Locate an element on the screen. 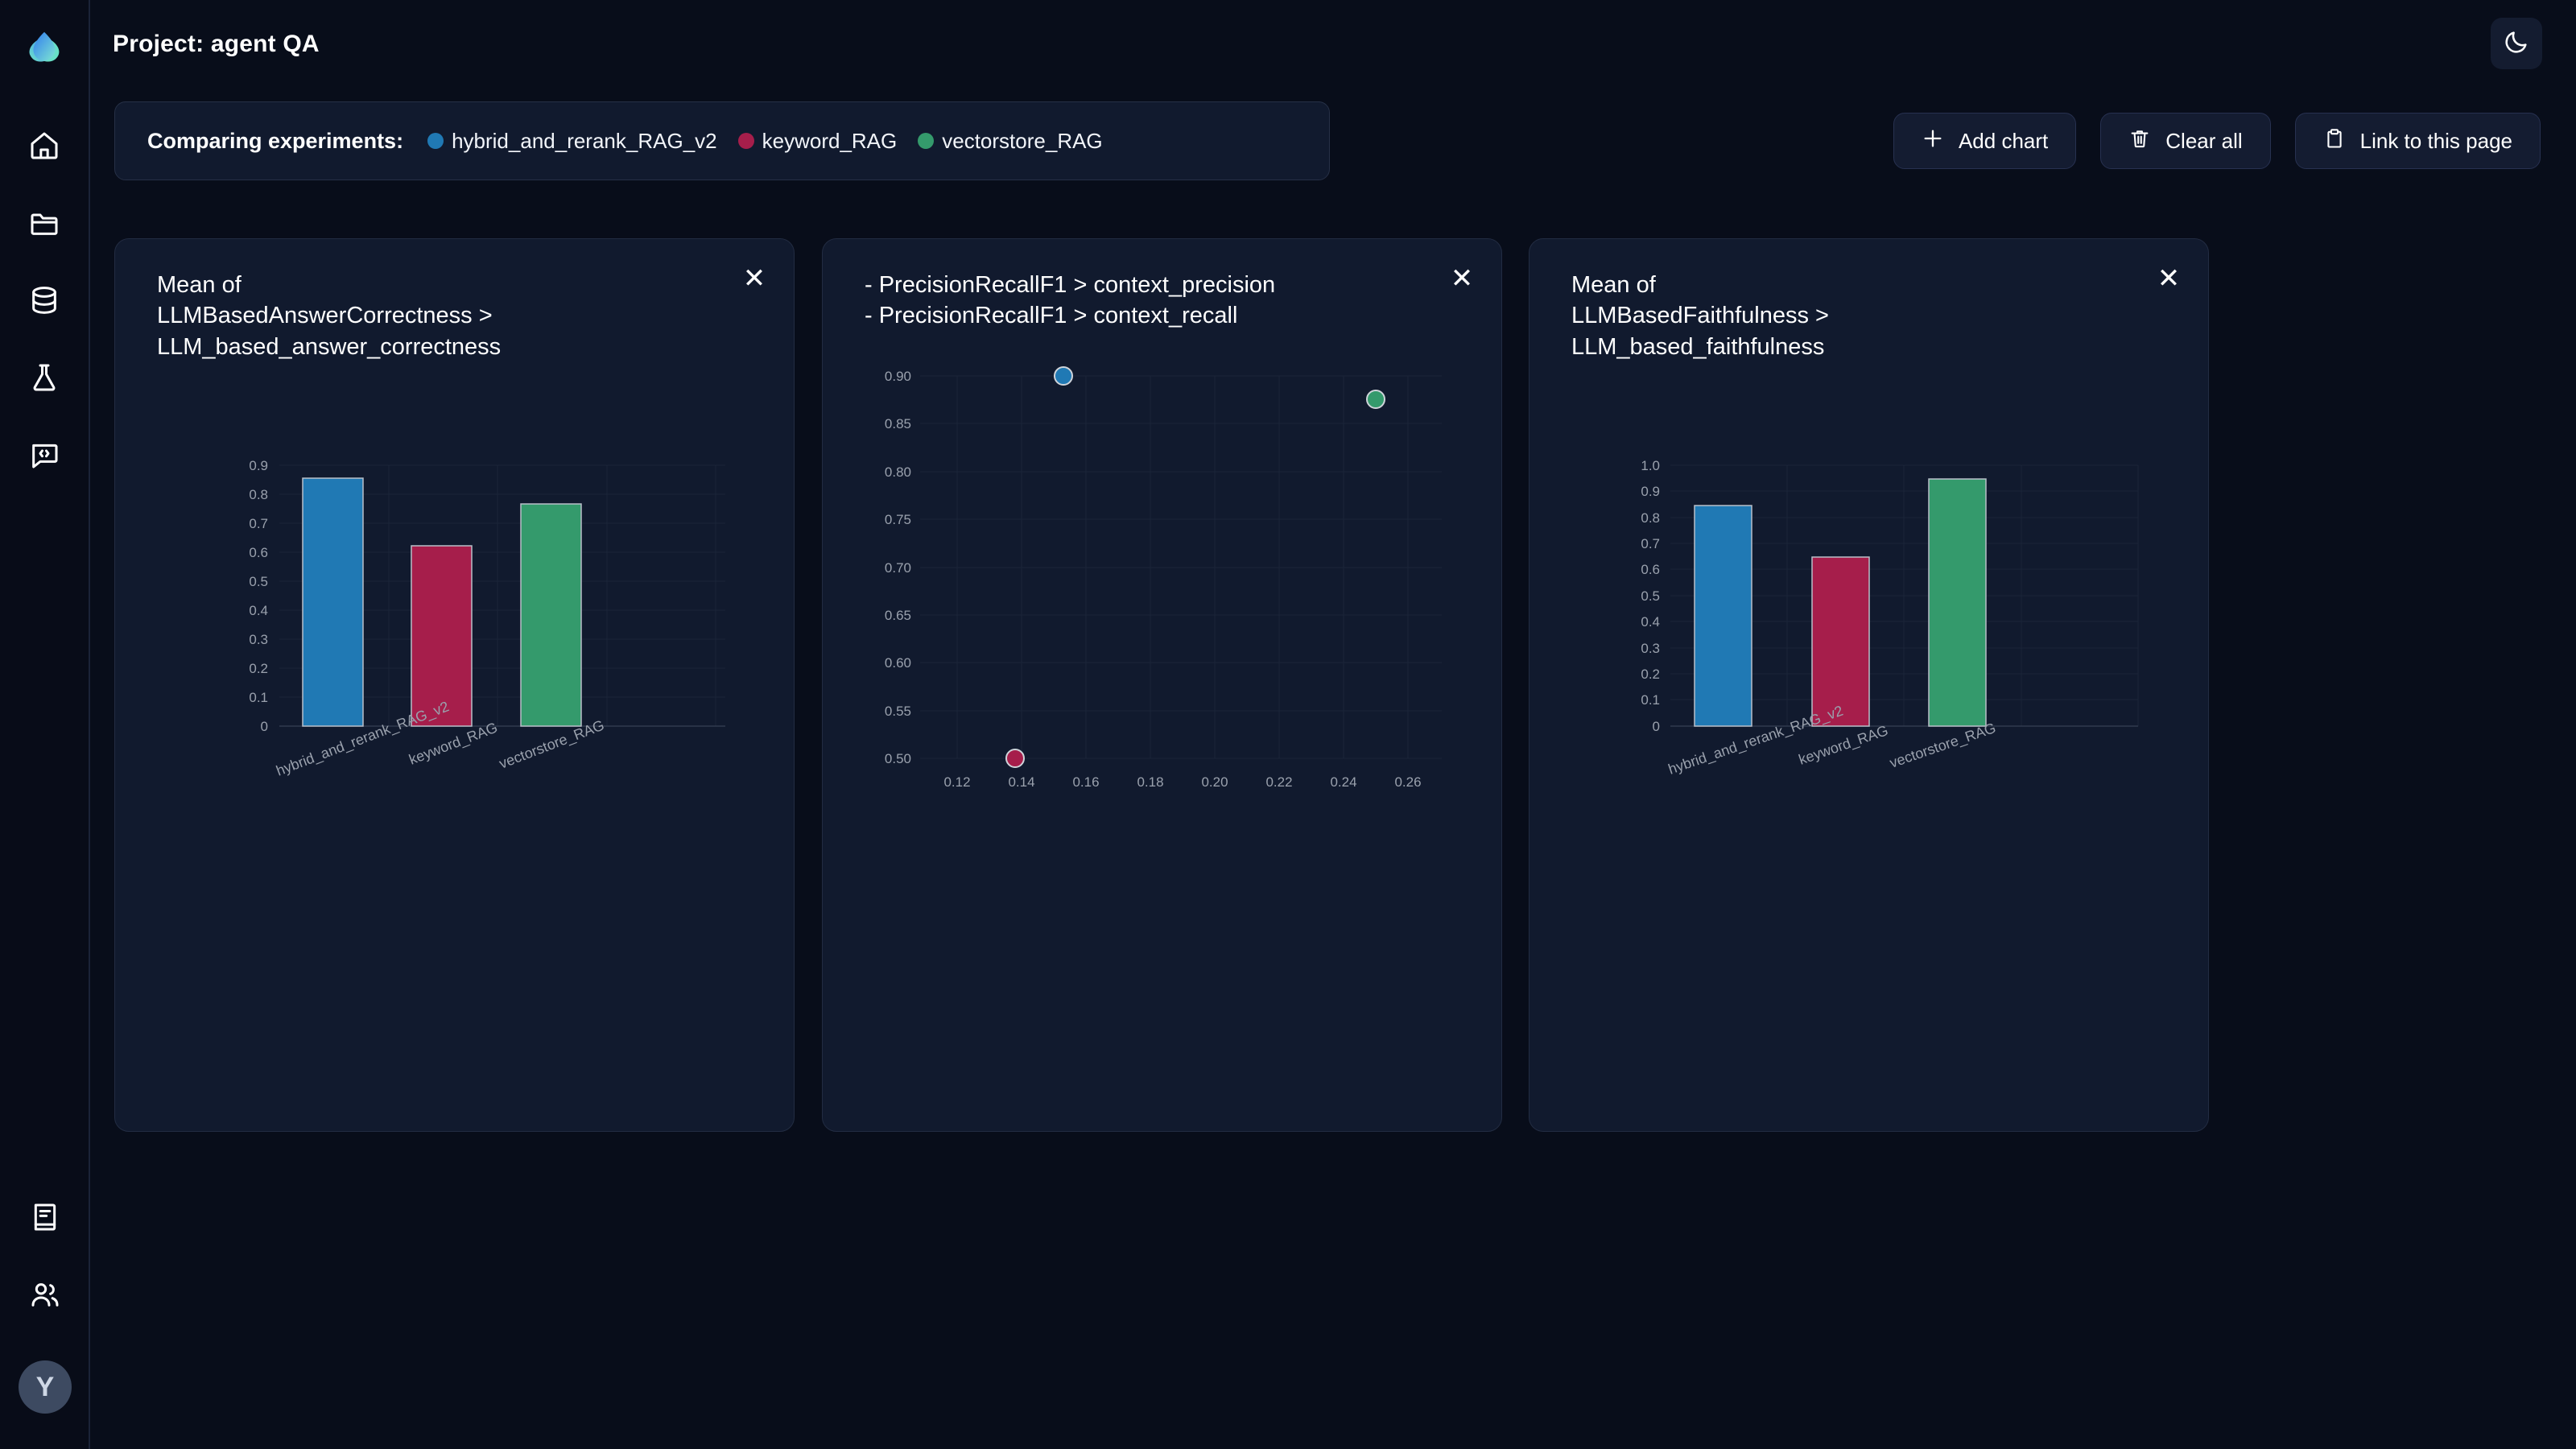 This screenshot has width=2576, height=1449. legend-item-keyword-rag: keyword_RAG is located at coordinates (817, 141).